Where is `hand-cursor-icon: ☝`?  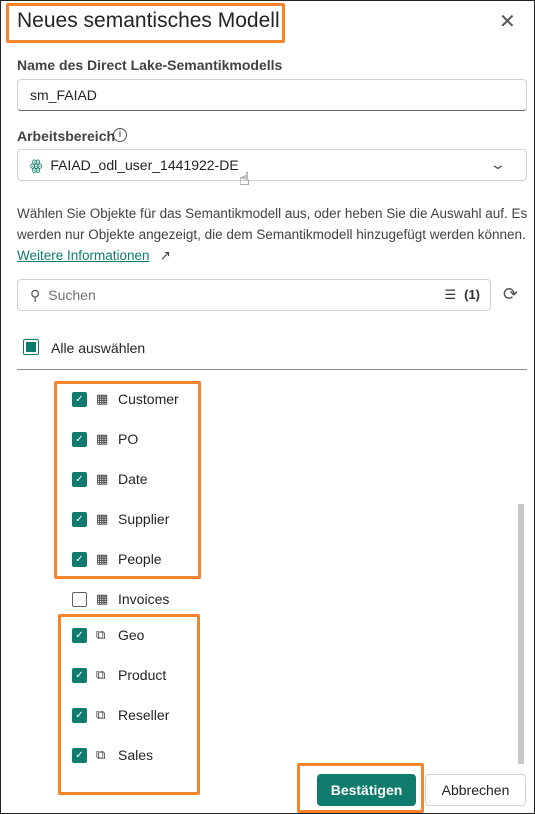
hand-cursor-icon: ☝ is located at coordinates (244, 179).